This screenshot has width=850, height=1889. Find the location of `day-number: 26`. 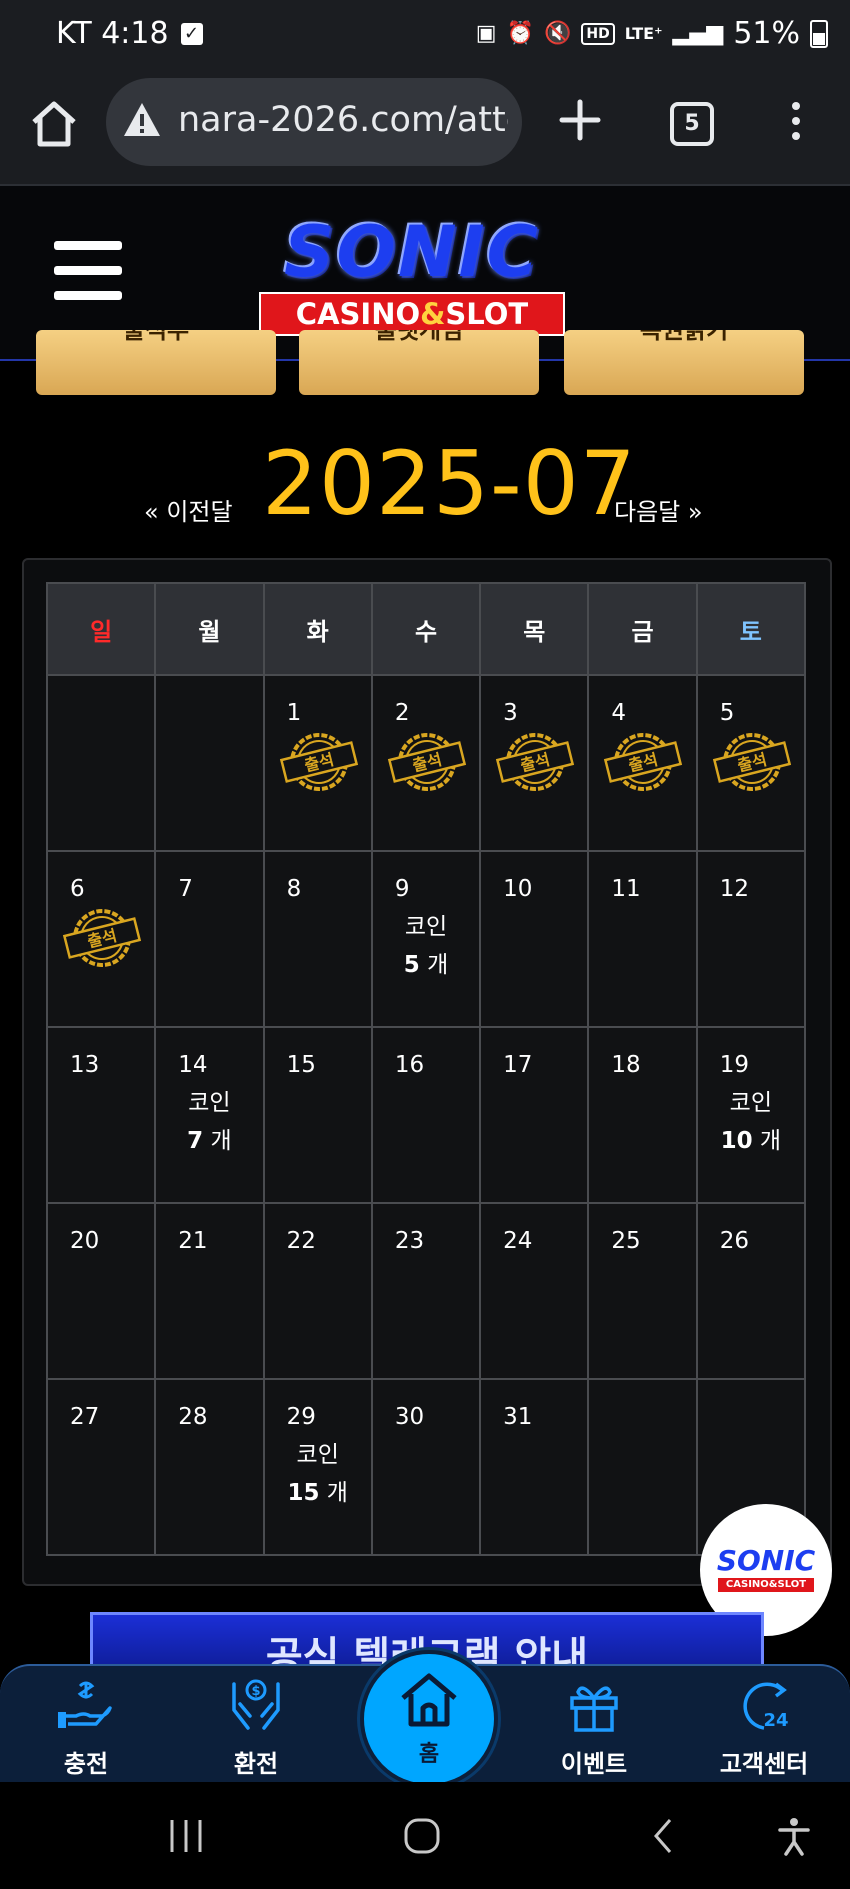

day-number: 26 is located at coordinates (734, 1241).